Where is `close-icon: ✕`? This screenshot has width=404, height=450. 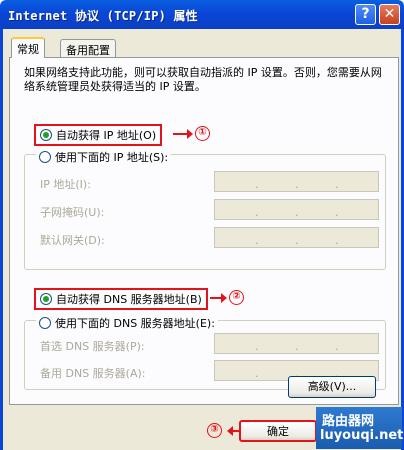 close-icon: ✕ is located at coordinates (389, 14).